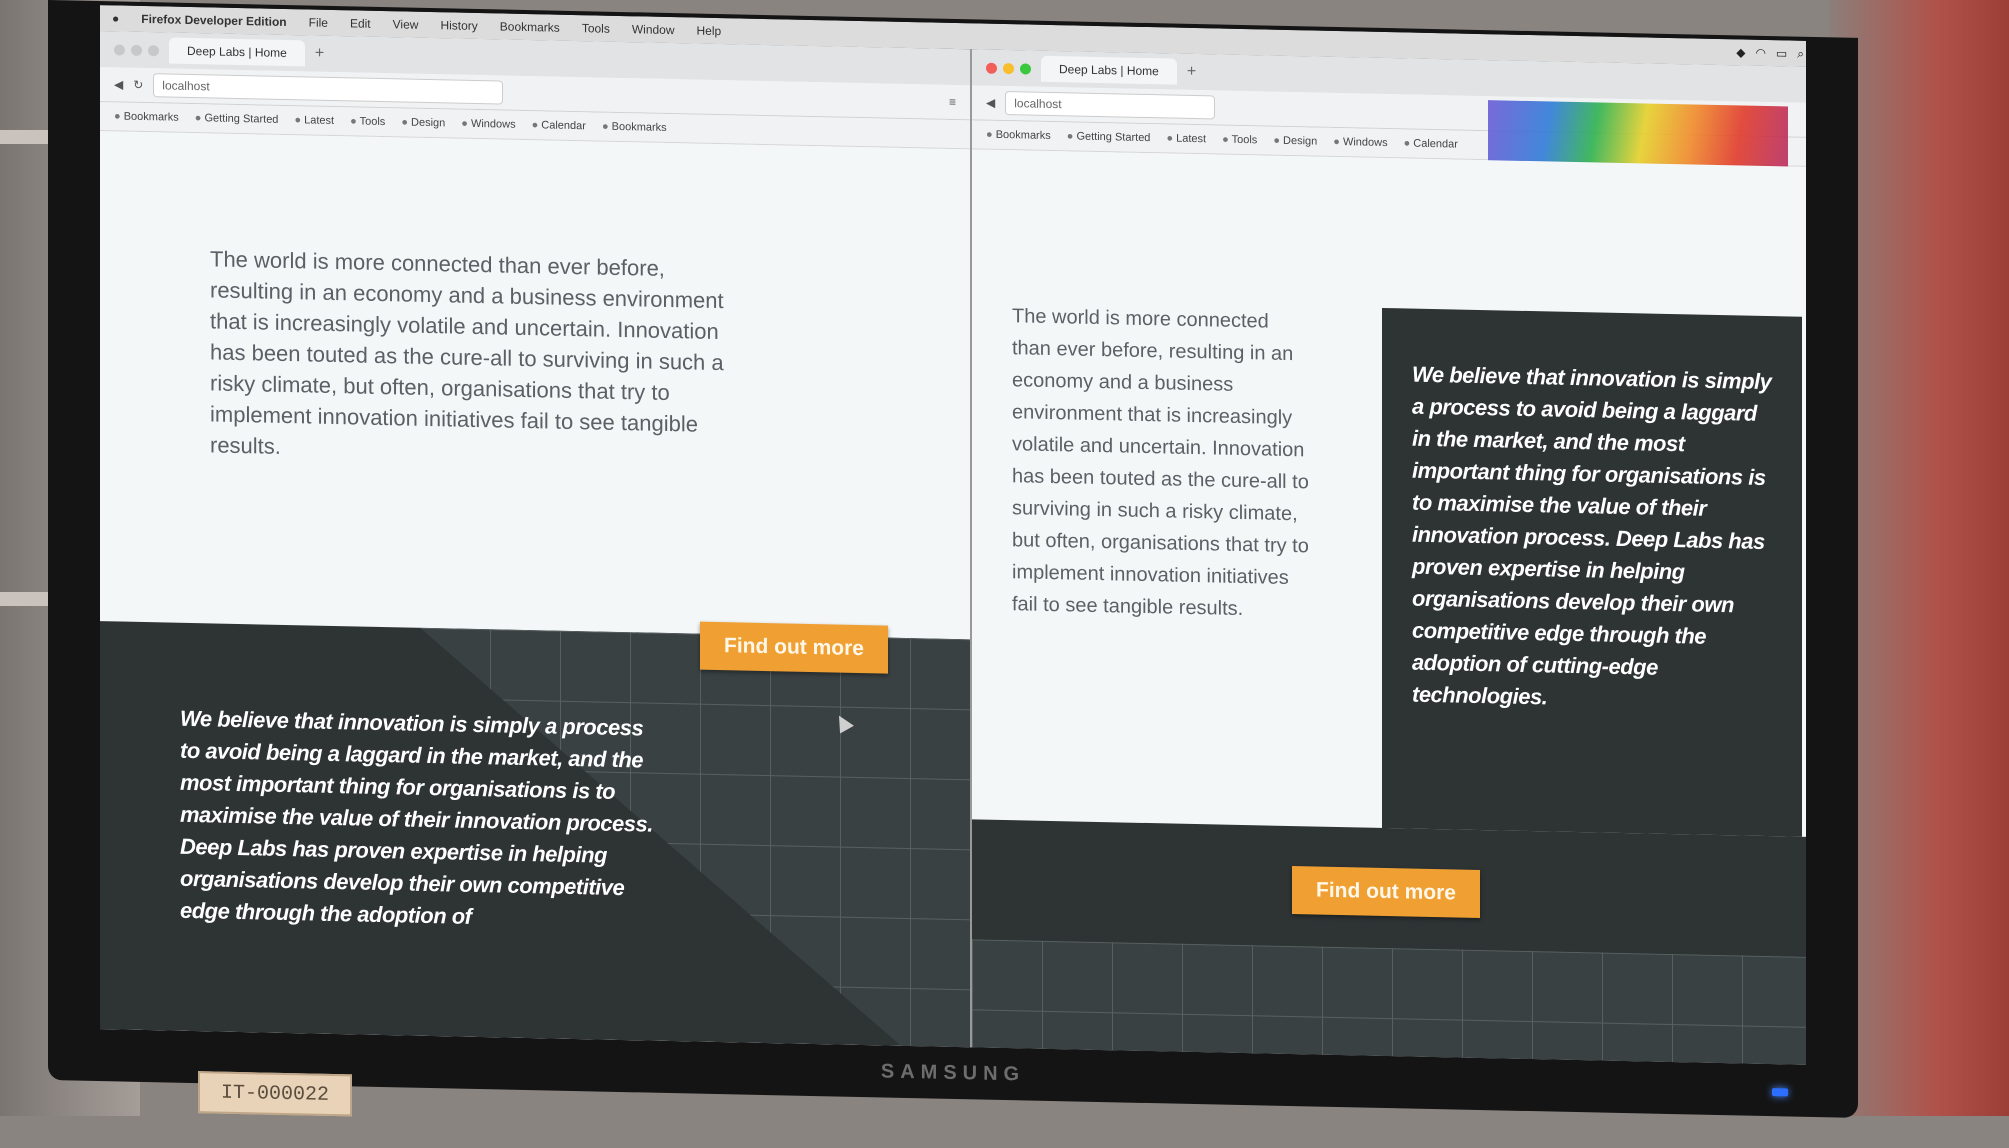 The width and height of the screenshot is (2009, 1148). I want to click on menu-view: View, so click(406, 24).